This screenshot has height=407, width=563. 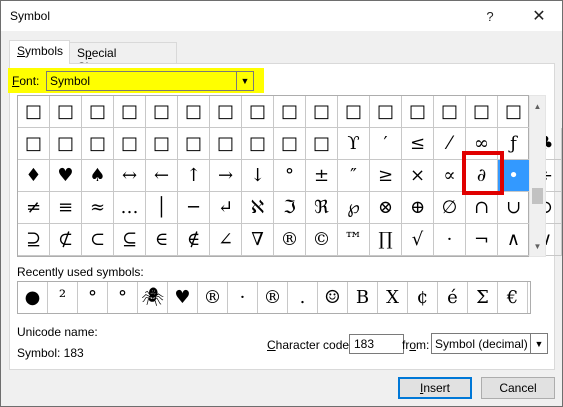 I want to click on symbol-cell: ′, so click(x=386, y=144).